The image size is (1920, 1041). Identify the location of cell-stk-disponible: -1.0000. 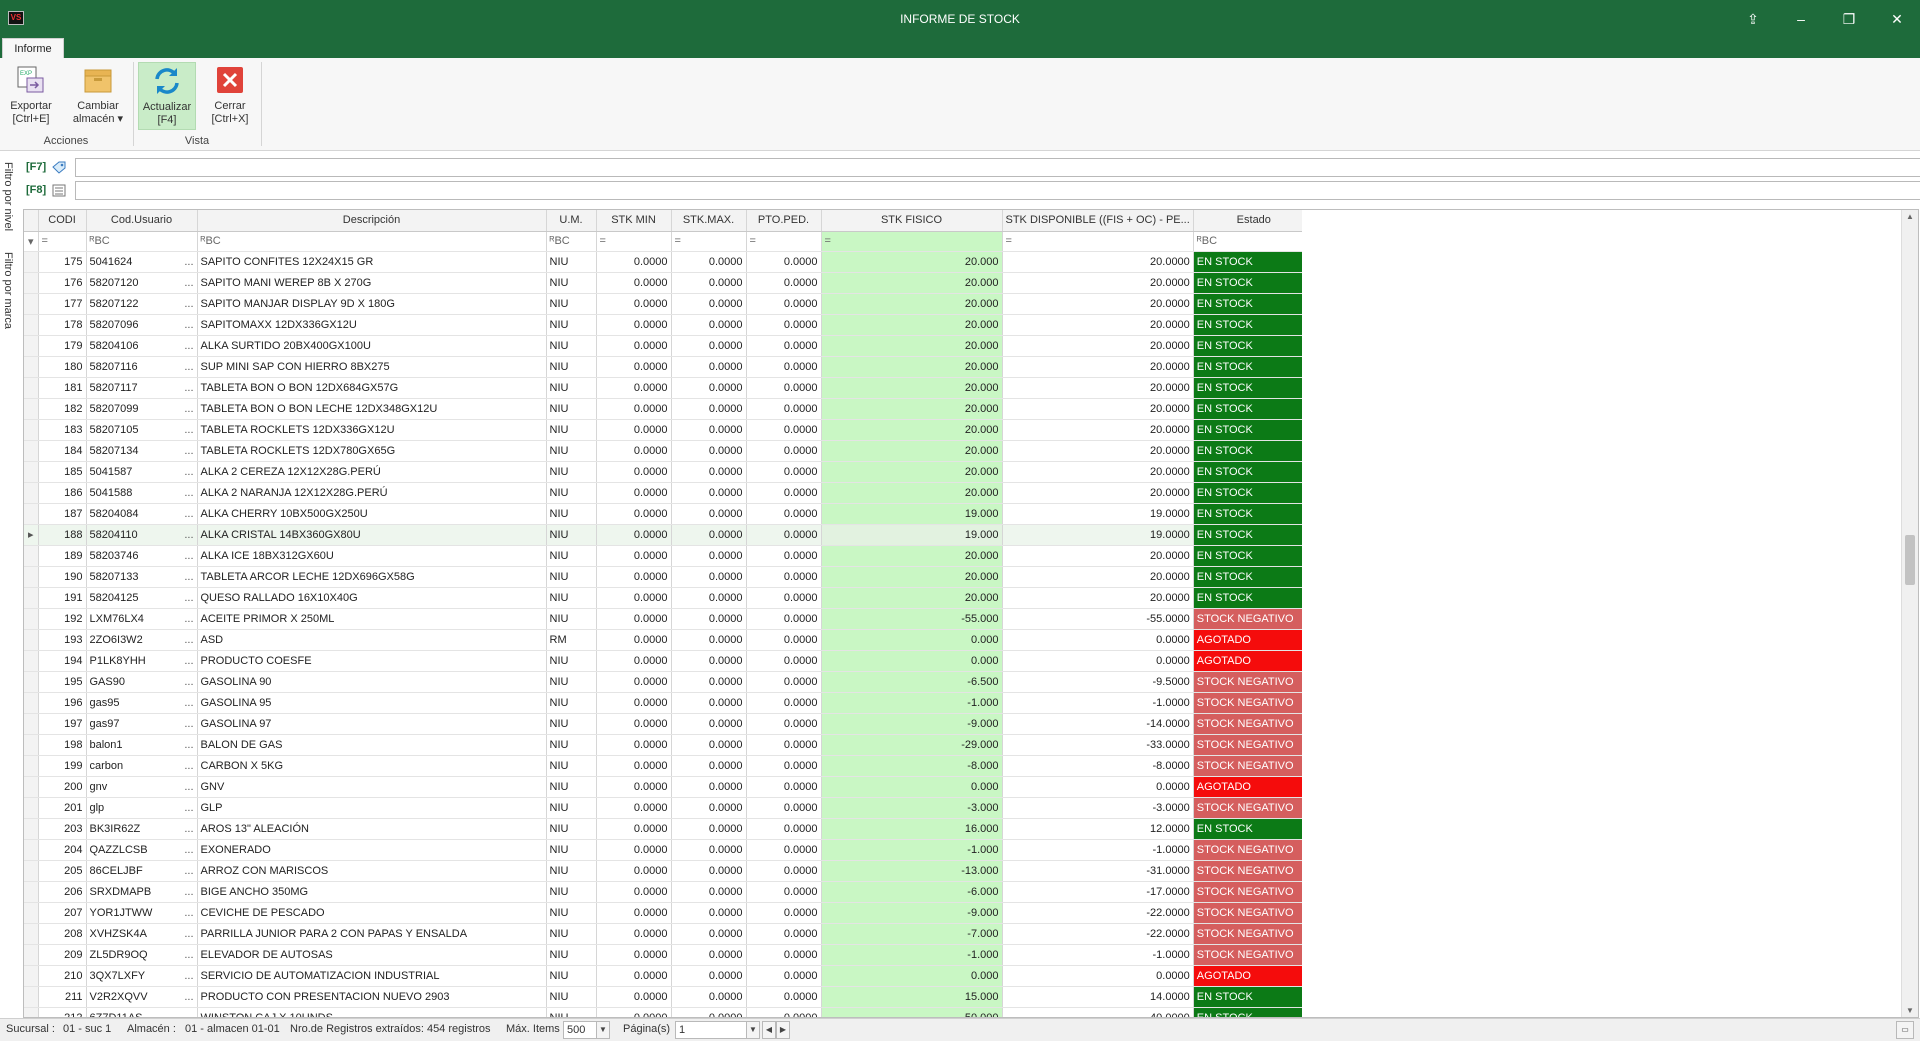
(1098, 850).